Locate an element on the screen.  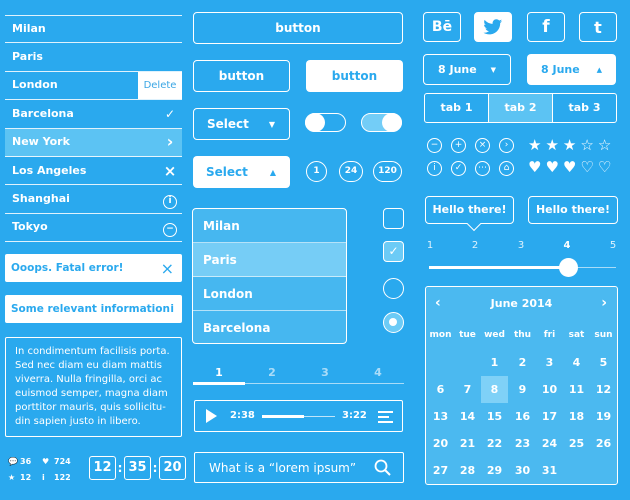
close-circle-icon: × is located at coordinates (482, 145).